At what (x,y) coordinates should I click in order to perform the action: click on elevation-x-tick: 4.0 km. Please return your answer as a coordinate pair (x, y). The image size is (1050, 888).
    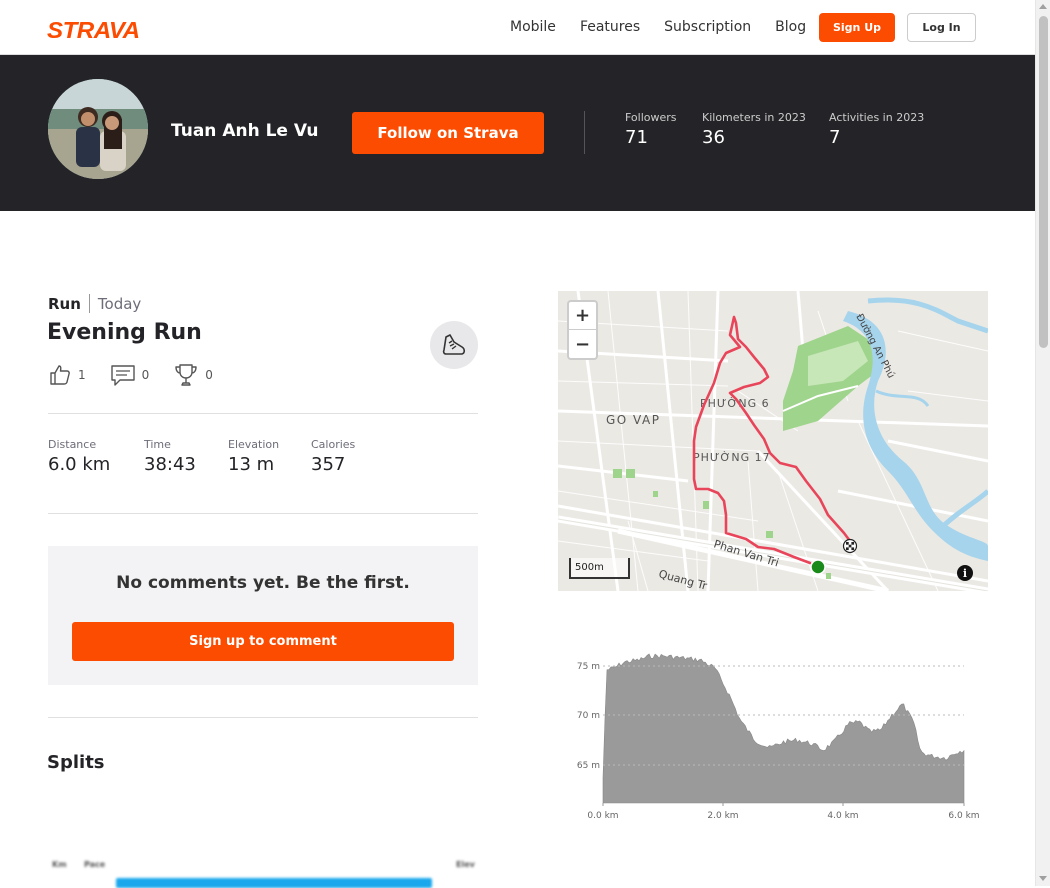
    Looking at the image, I should click on (842, 816).